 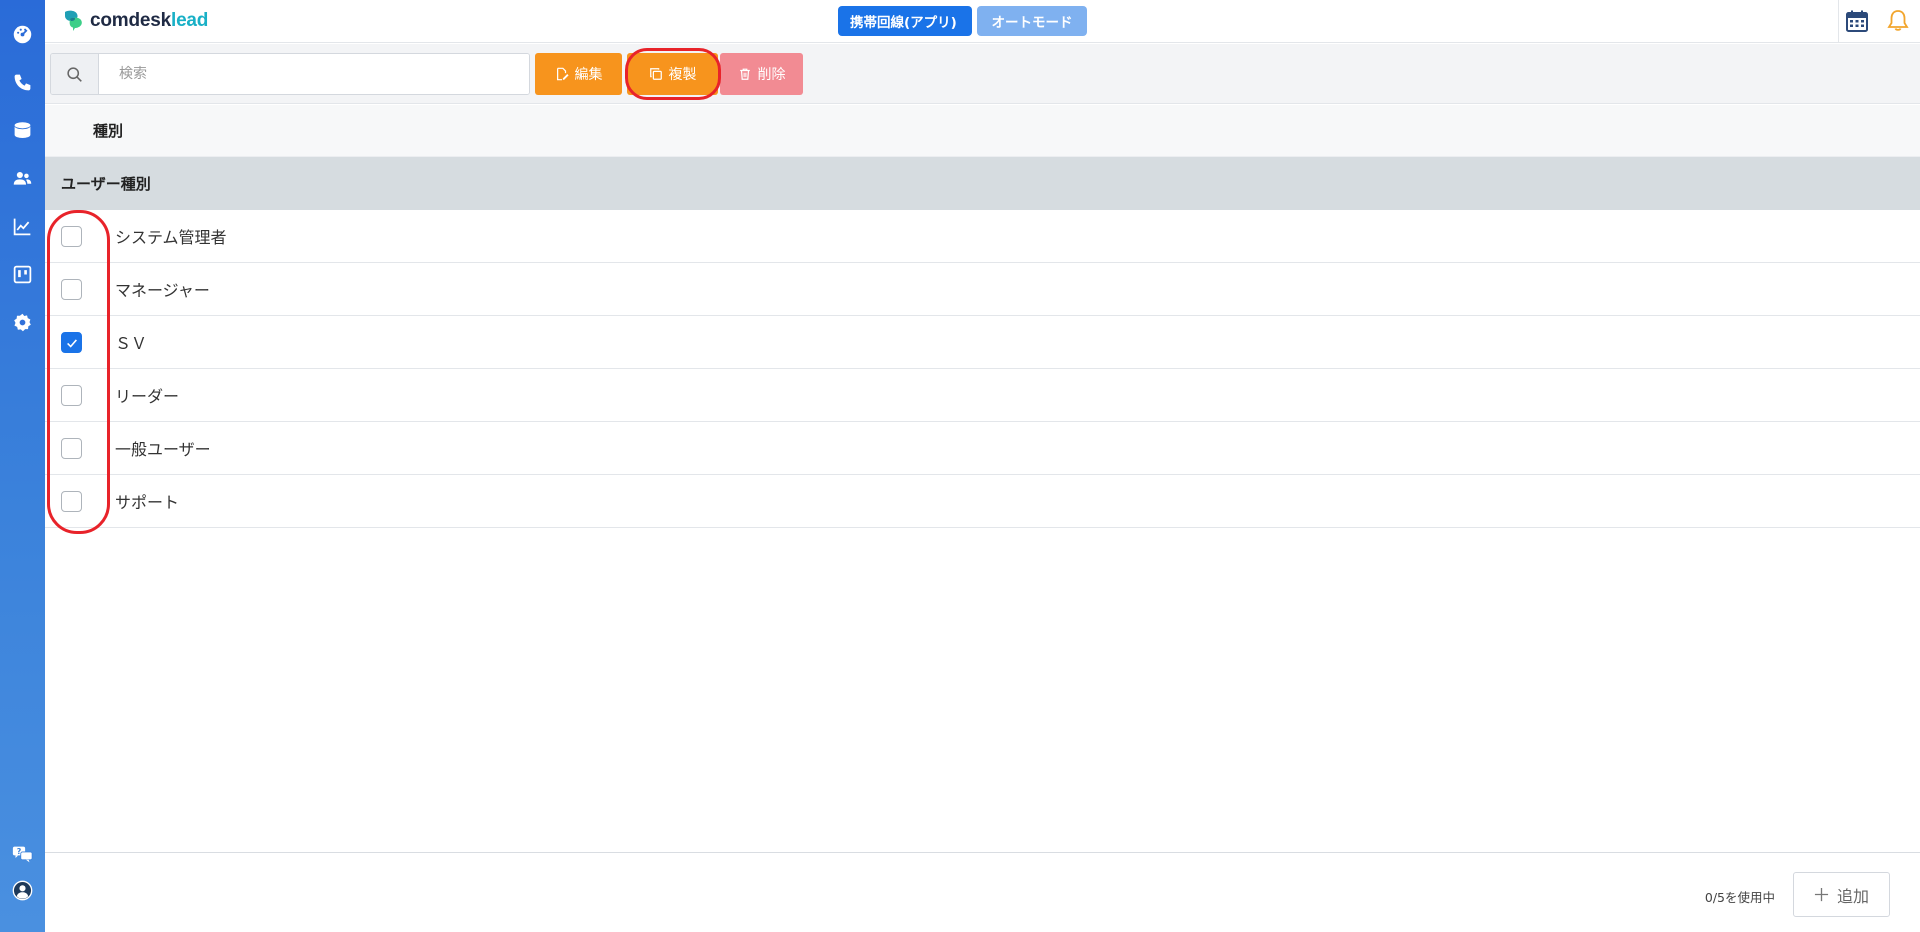 What do you see at coordinates (22, 130) in the screenshot?
I see `database-icon` at bounding box center [22, 130].